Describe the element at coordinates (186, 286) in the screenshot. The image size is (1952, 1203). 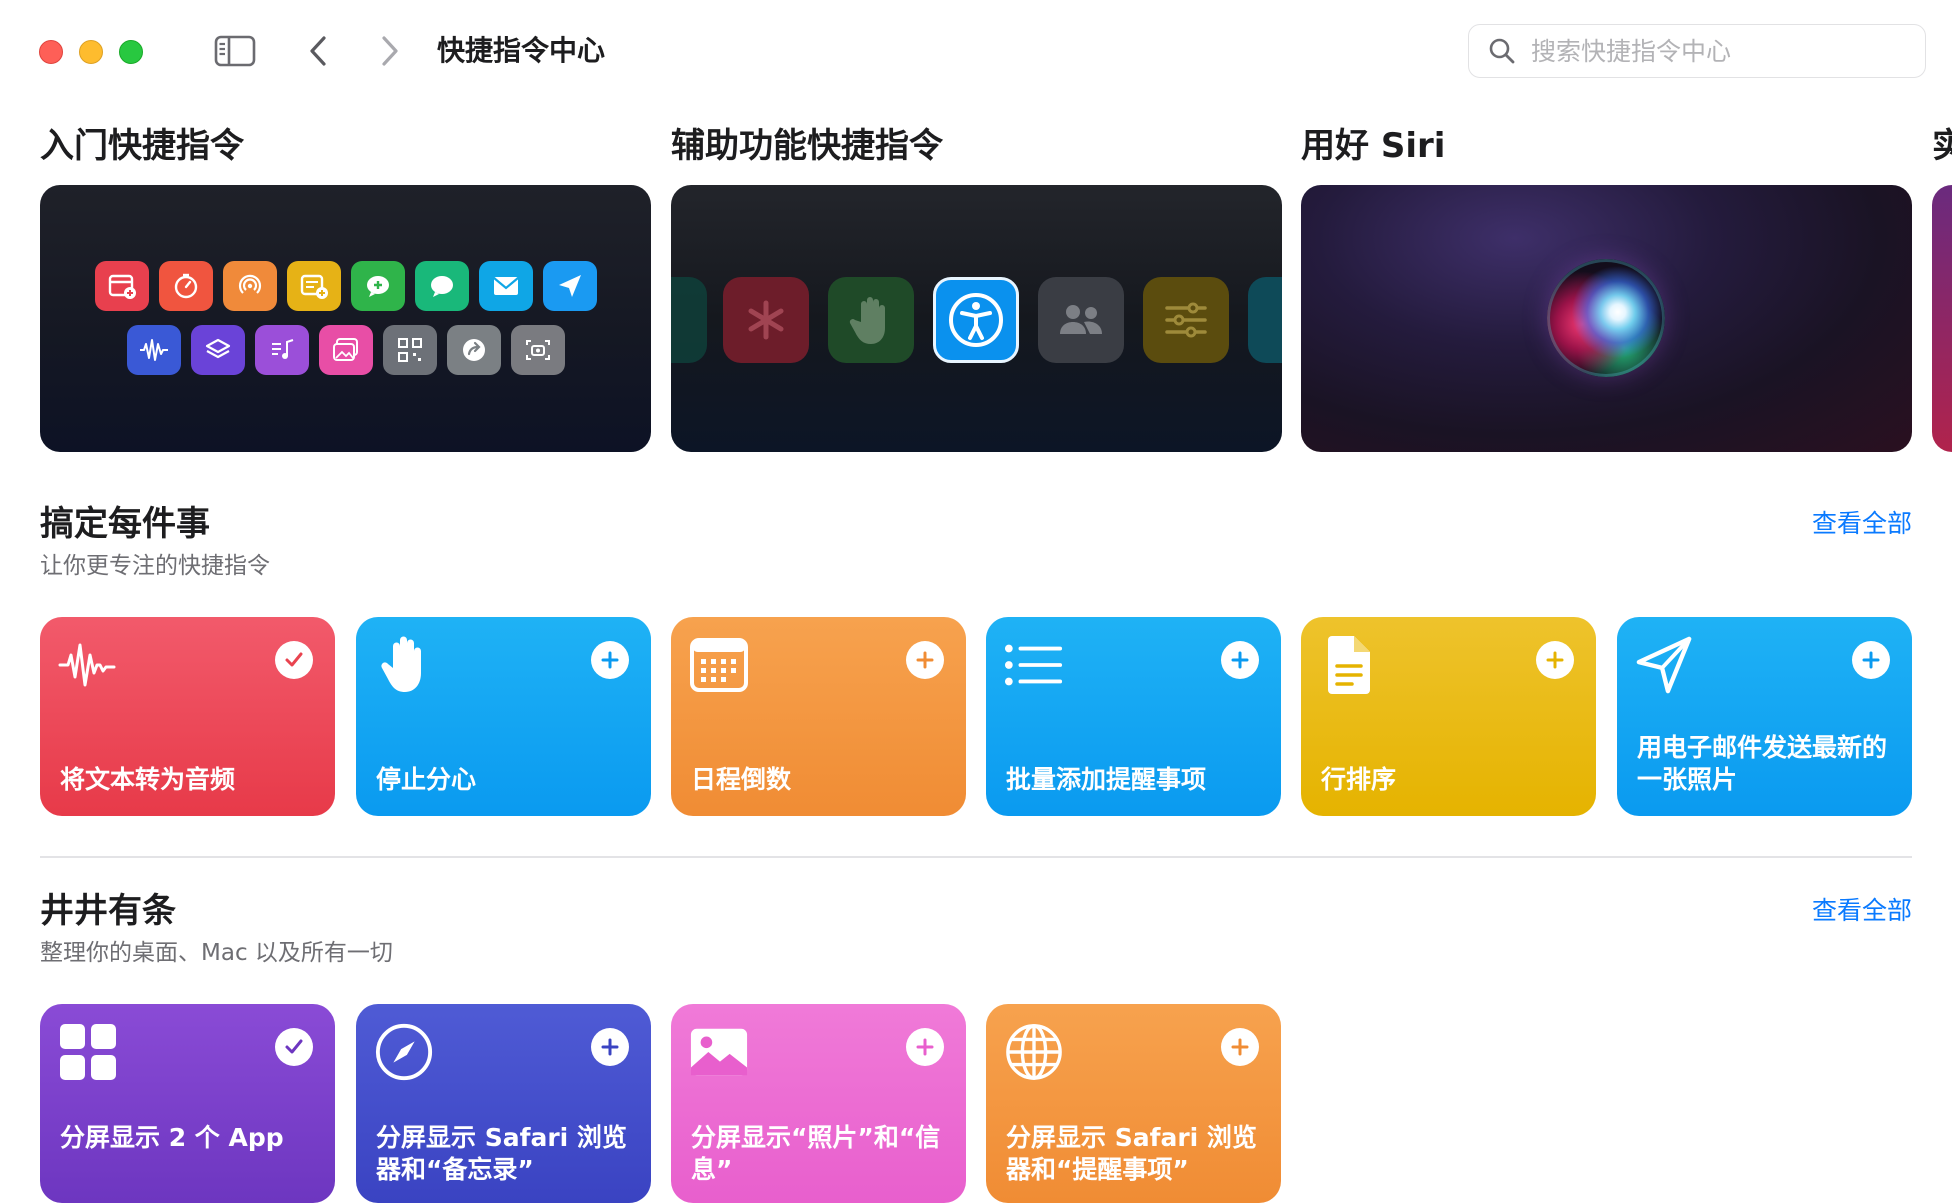
I see `timer-icon` at that location.